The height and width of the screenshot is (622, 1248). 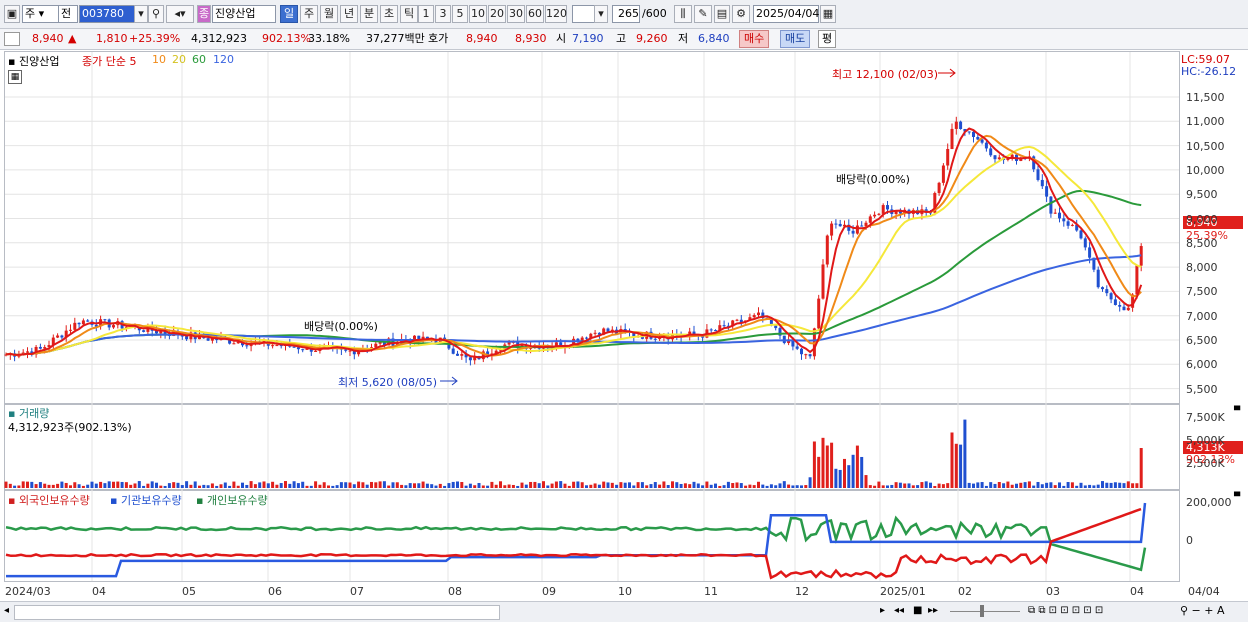 What do you see at coordinates (257, 612) in the screenshot?
I see `scroll-thumb` at bounding box center [257, 612].